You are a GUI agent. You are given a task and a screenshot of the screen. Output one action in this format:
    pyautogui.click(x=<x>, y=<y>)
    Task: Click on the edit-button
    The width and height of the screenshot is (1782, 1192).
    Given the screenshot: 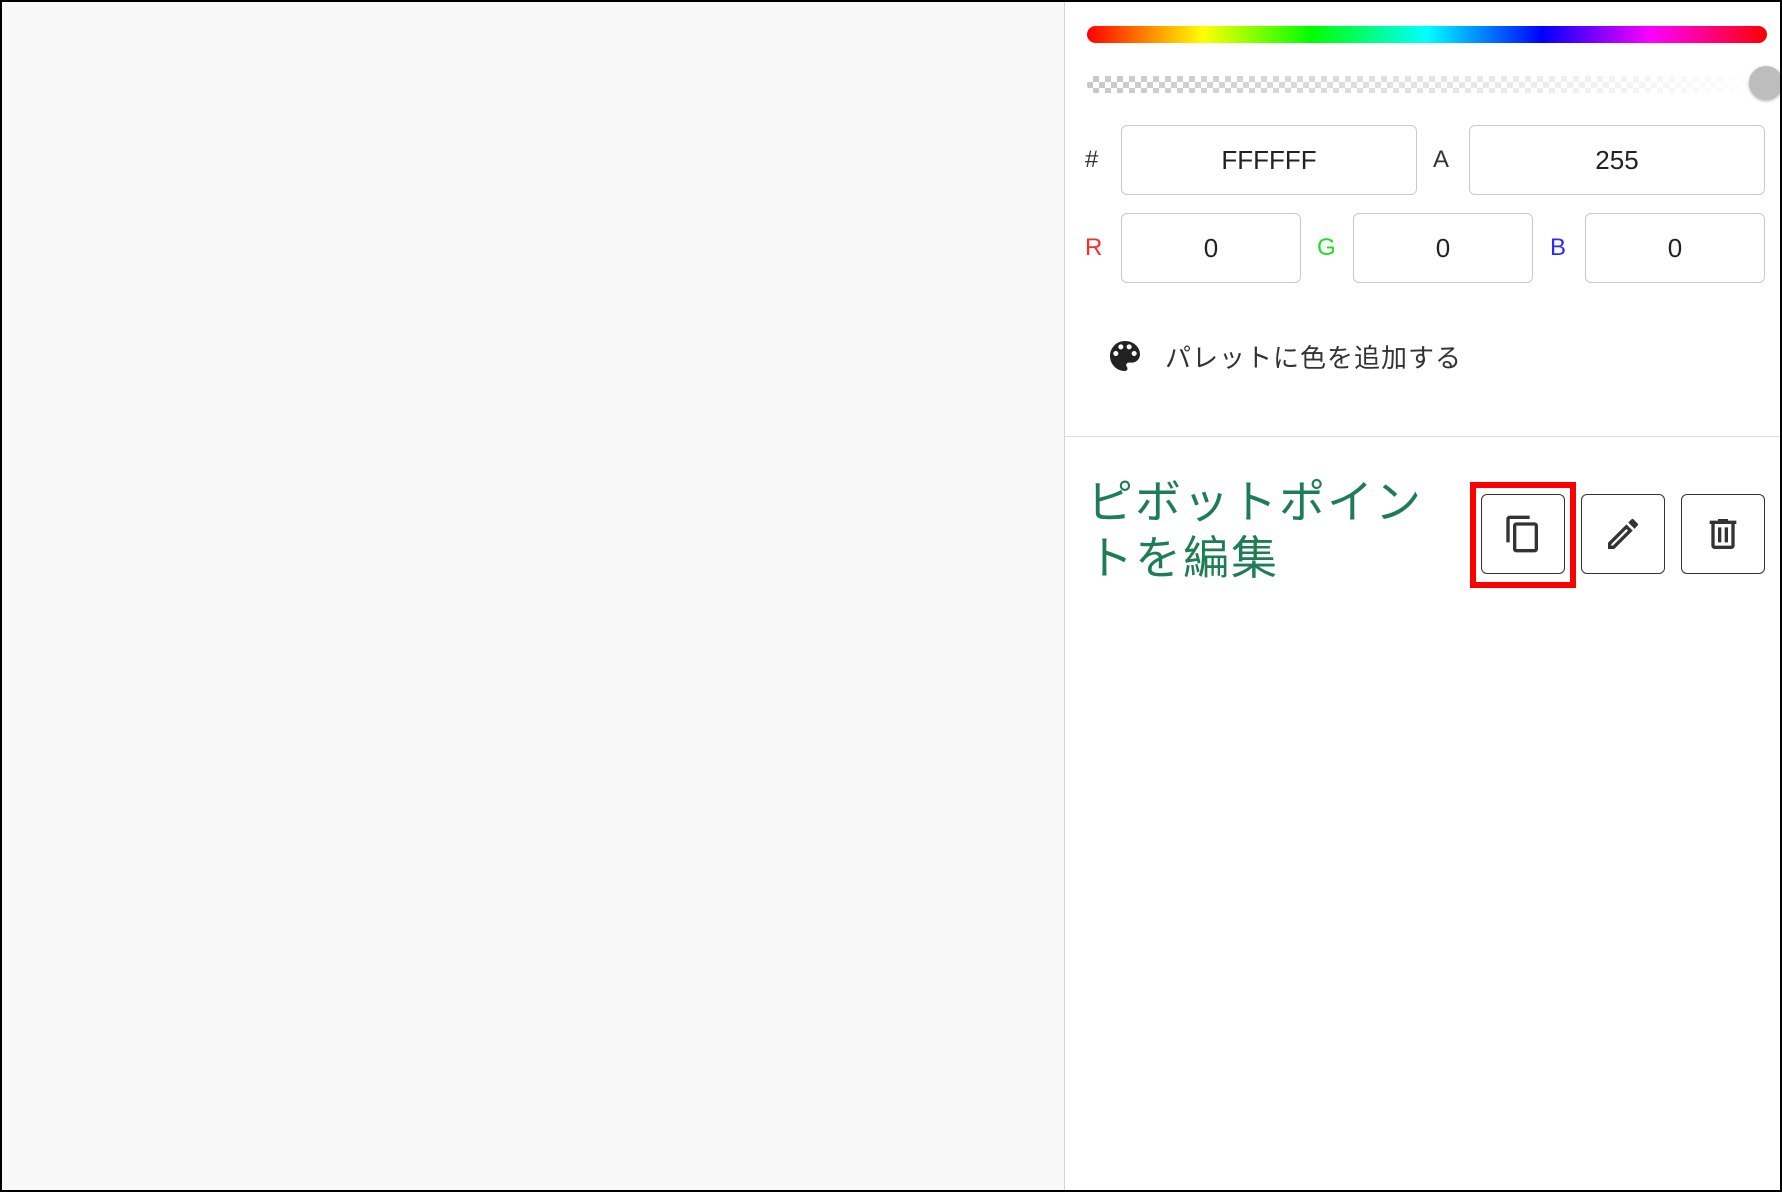 What is the action you would take?
    pyautogui.click(x=1623, y=534)
    